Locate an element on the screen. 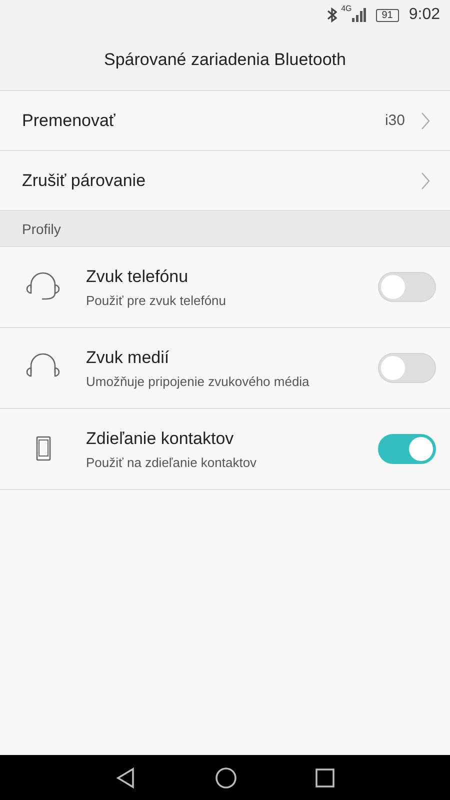 The height and width of the screenshot is (800, 450). profile-name: Zvuk medií is located at coordinates (128, 358).